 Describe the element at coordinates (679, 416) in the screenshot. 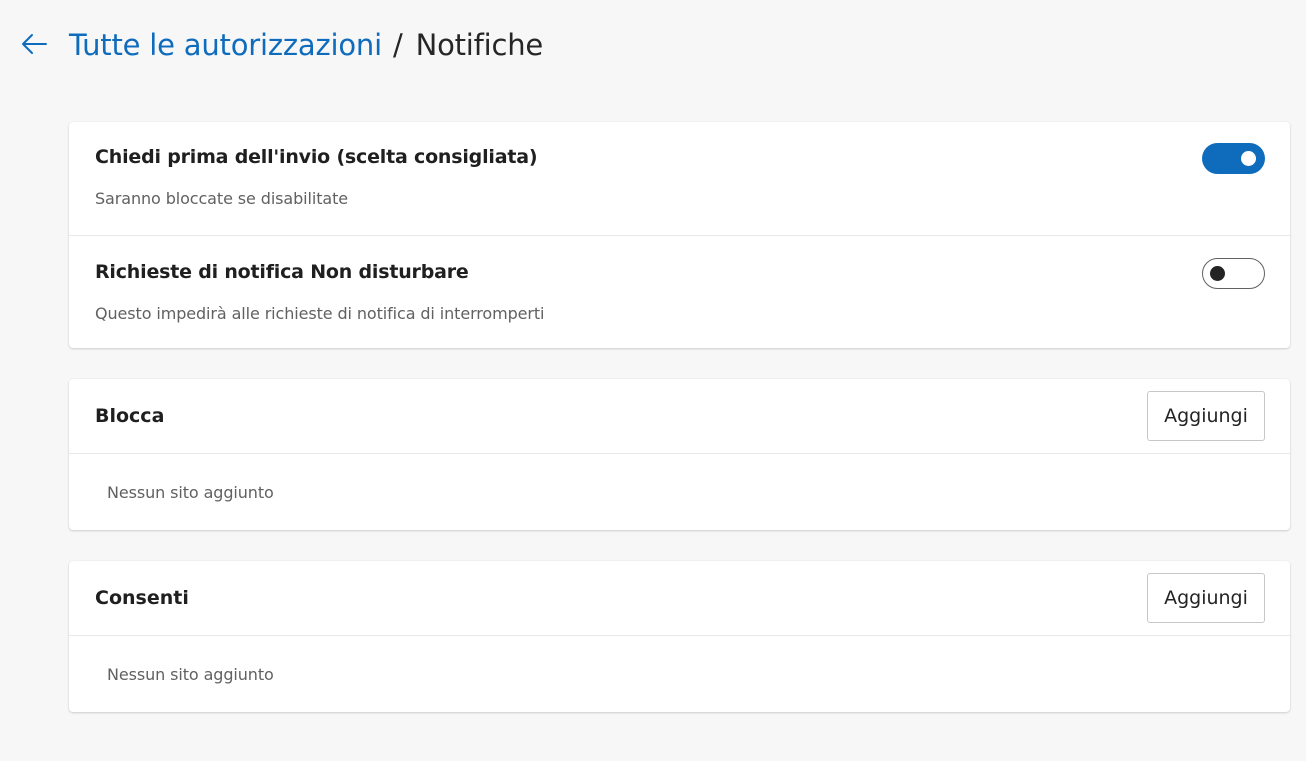

I see `block-list-header: Blocca Aggiungi` at that location.